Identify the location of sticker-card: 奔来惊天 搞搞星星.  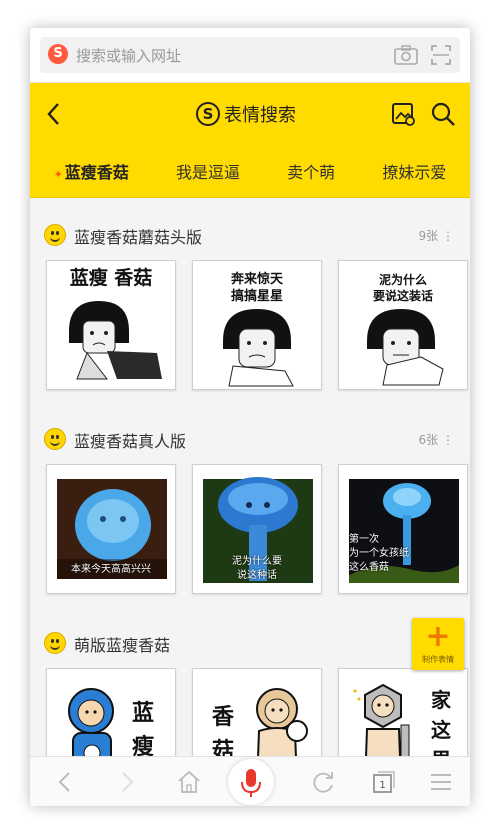
(257, 325).